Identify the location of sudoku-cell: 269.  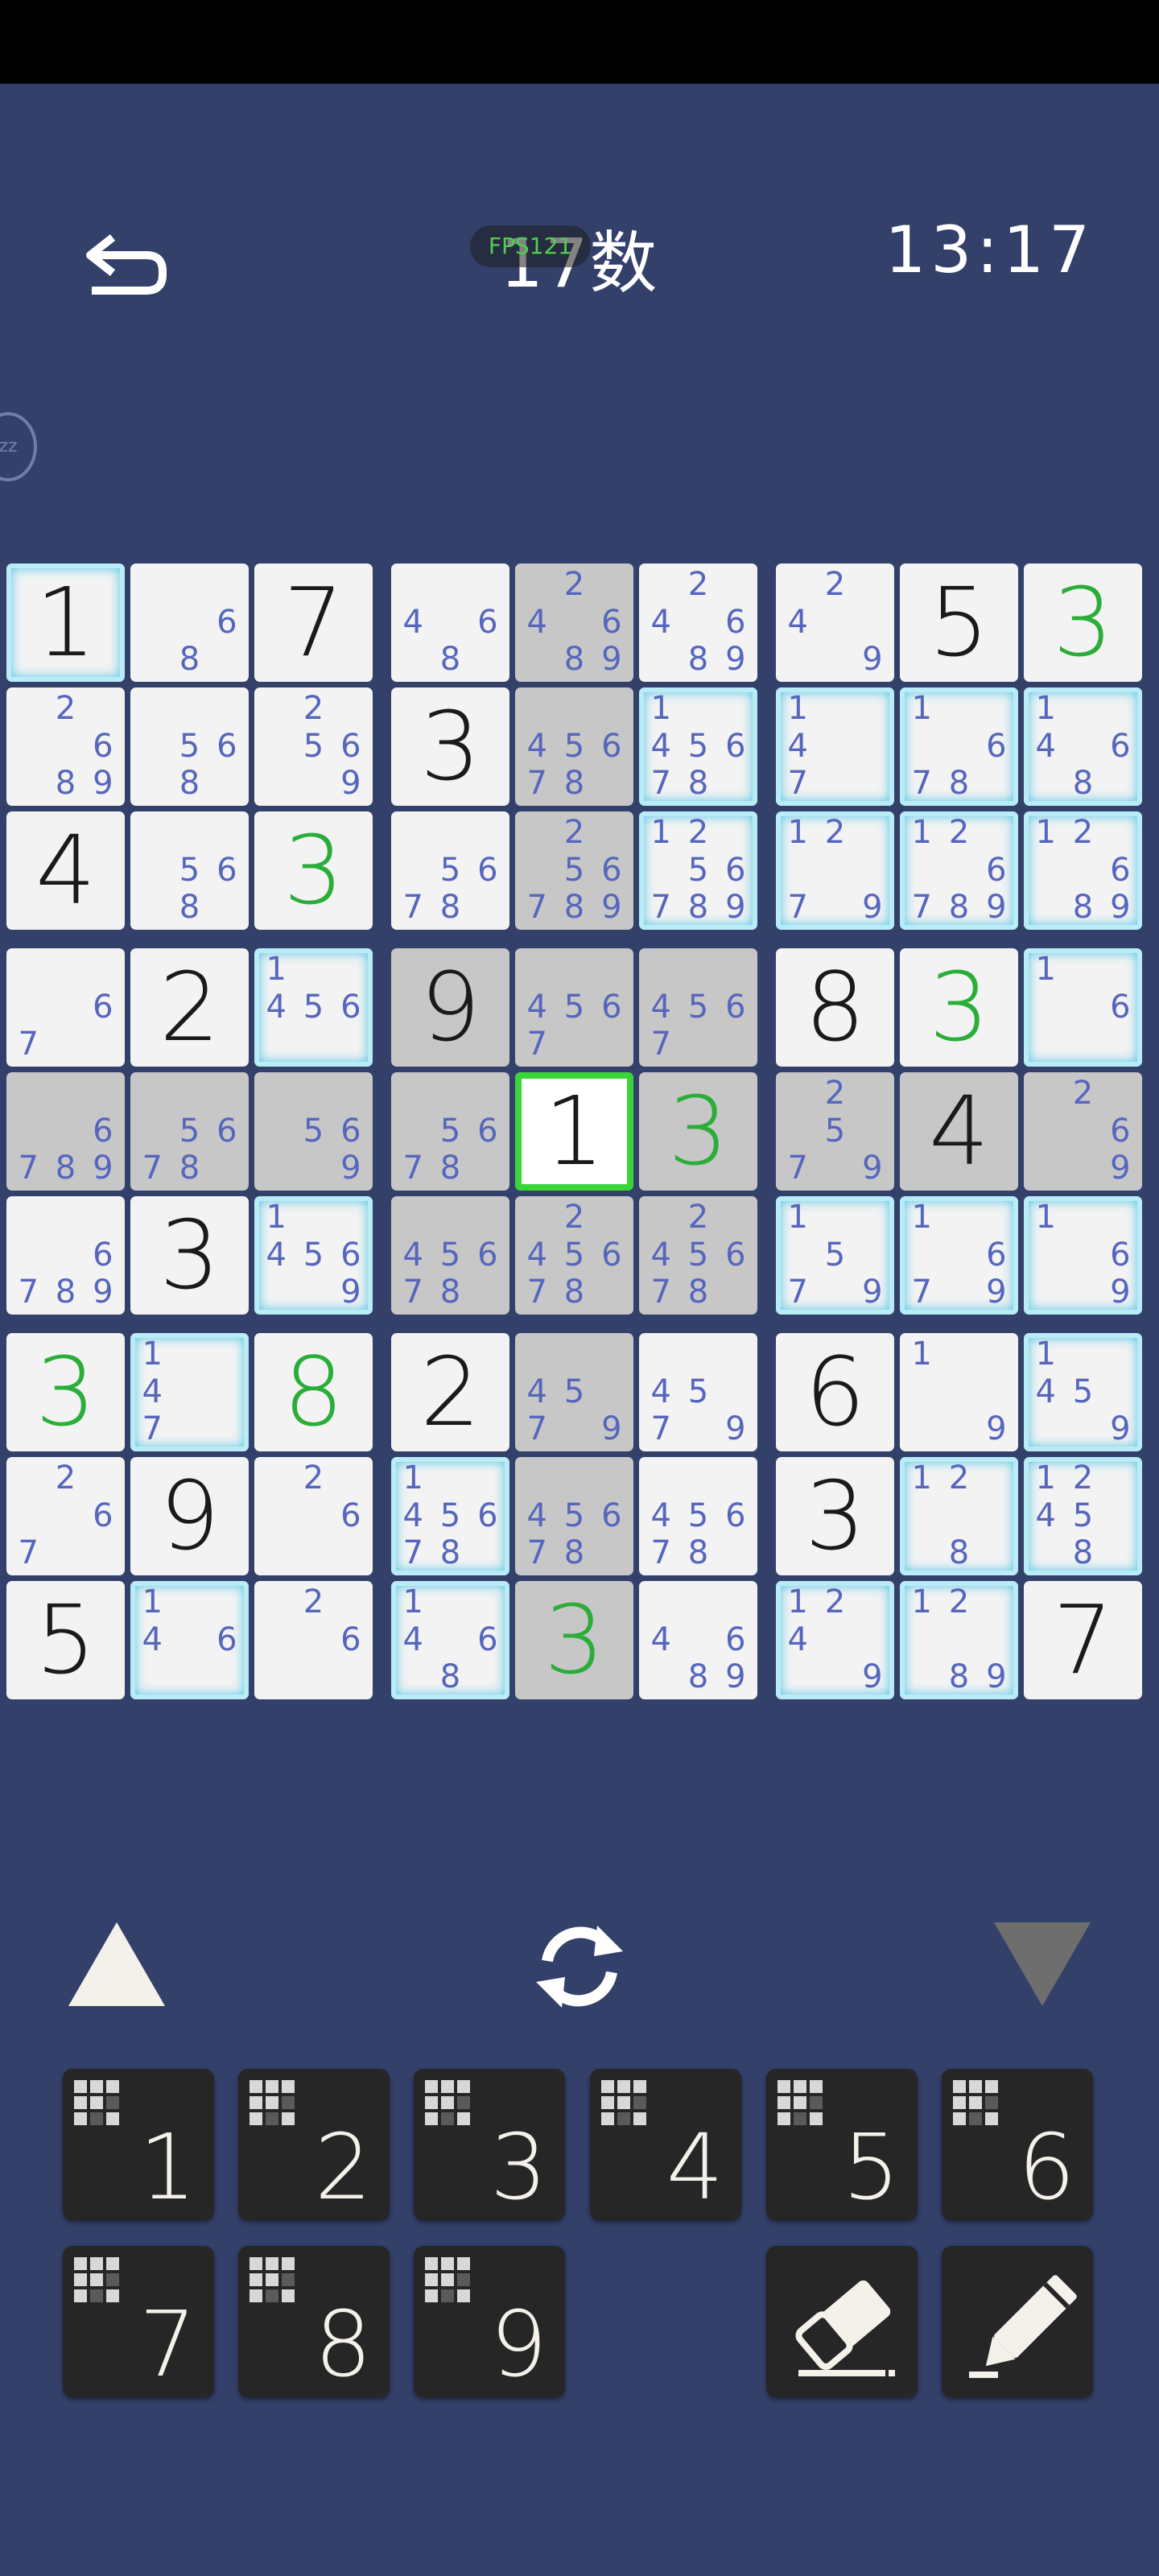
(1083, 1131).